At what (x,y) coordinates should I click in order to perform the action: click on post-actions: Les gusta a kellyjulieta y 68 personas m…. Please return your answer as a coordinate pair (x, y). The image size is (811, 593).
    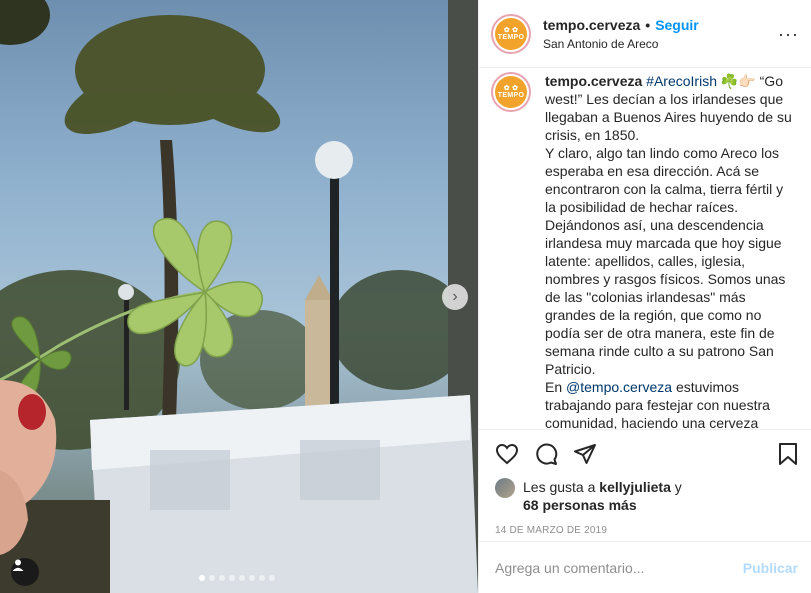
    Looking at the image, I should click on (645, 485).